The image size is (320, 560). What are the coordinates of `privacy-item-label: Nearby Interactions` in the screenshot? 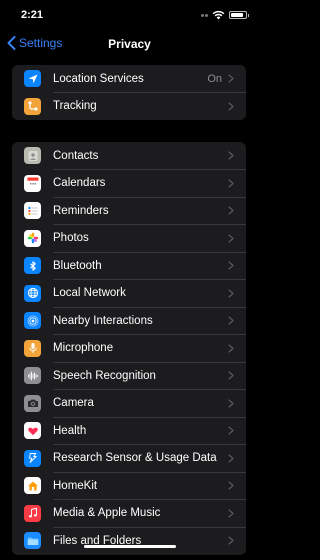 It's located at (103, 320).